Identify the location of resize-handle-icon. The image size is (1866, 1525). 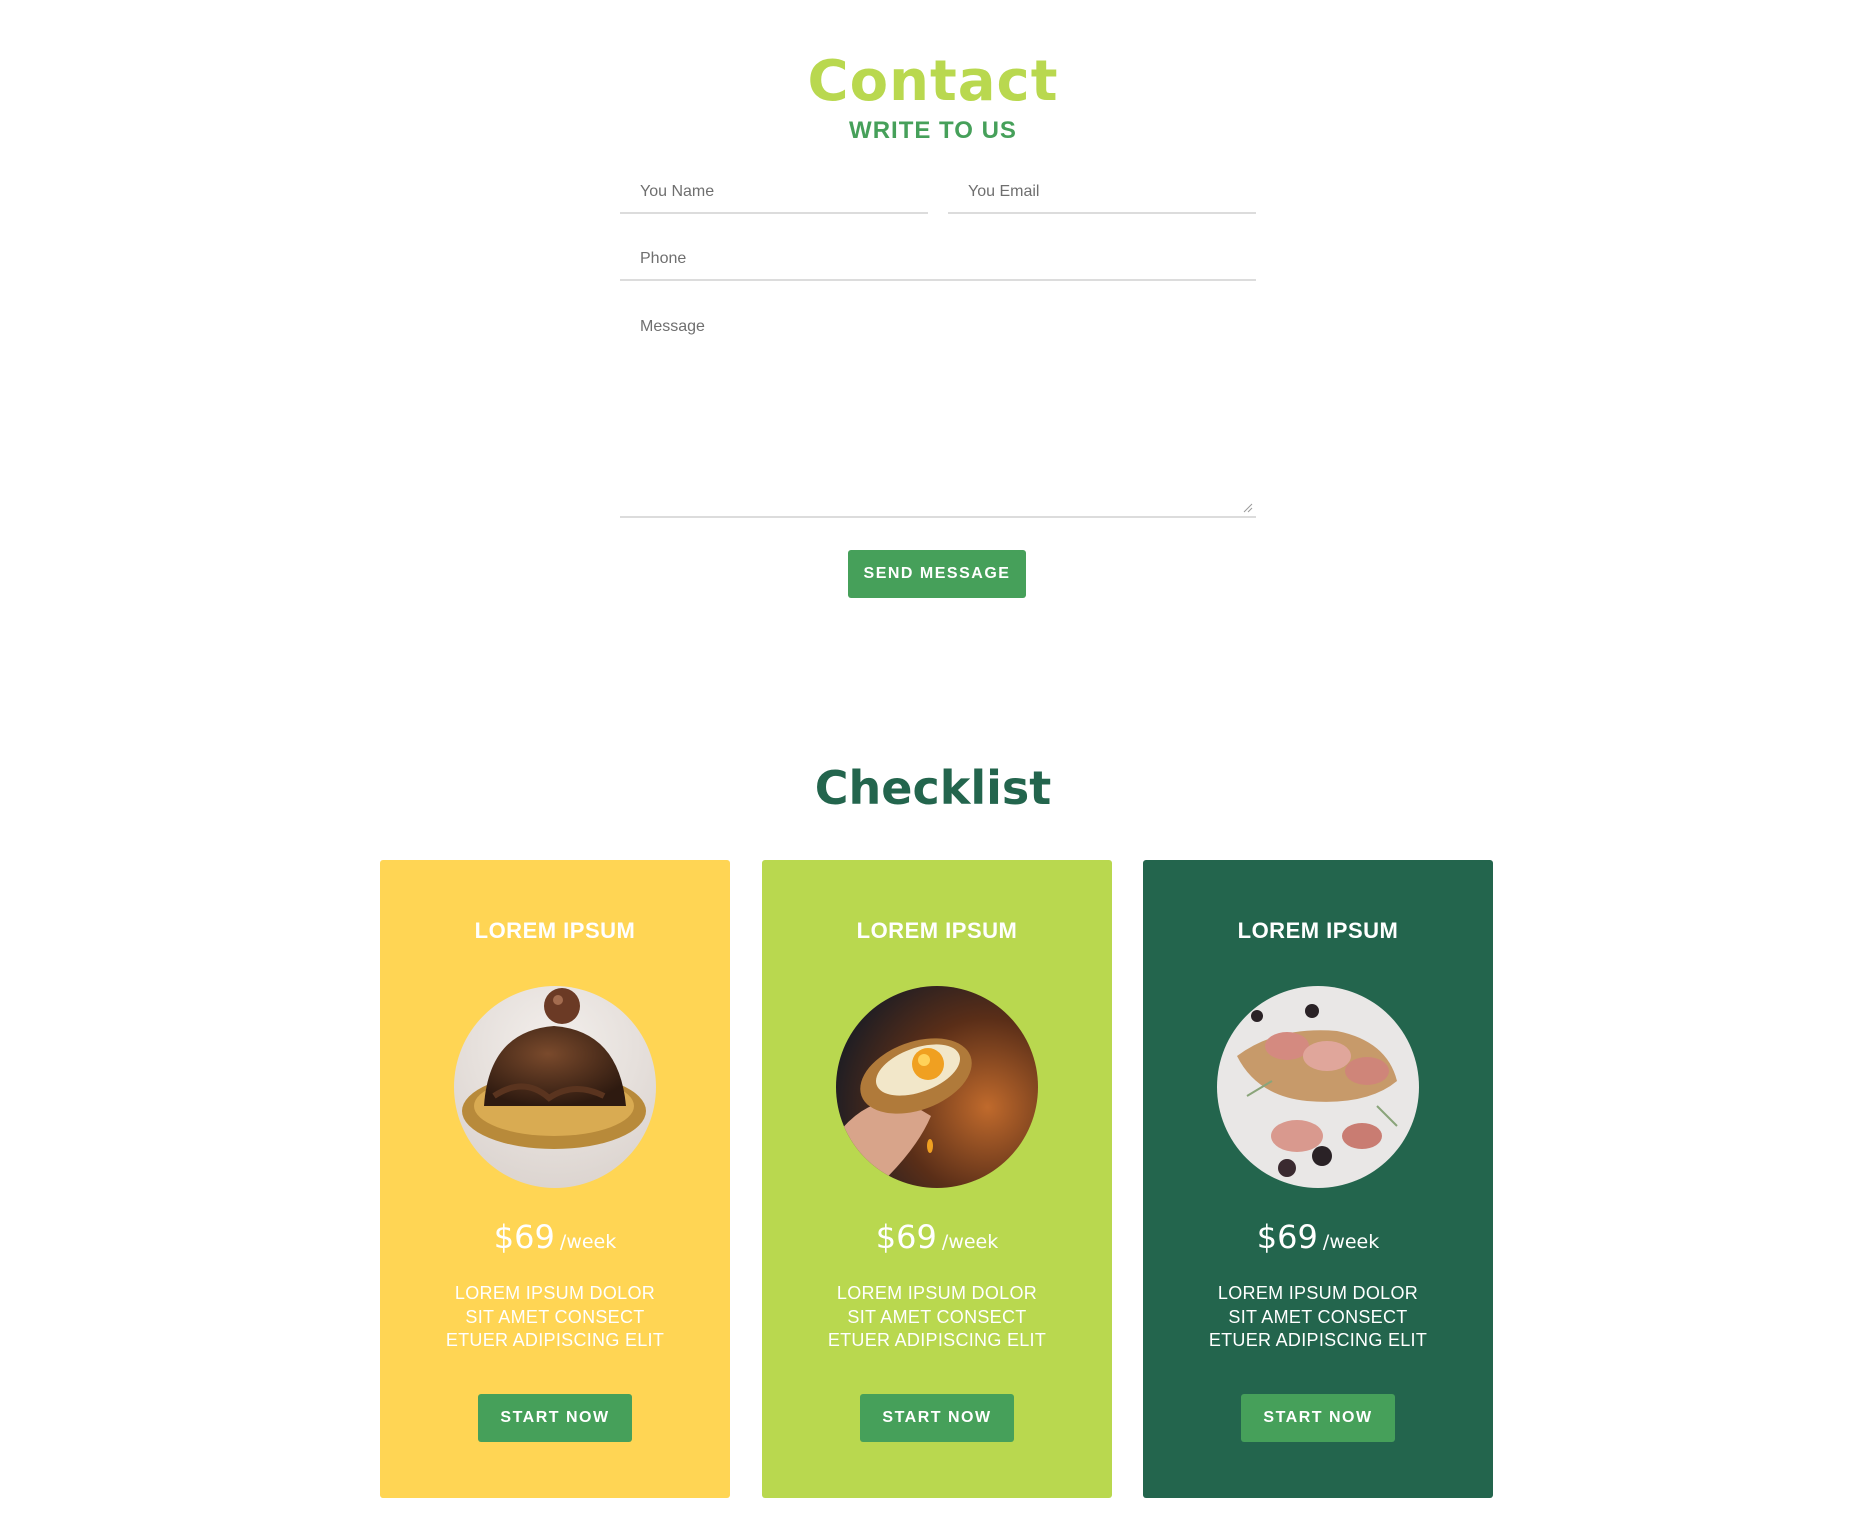
(1248, 508).